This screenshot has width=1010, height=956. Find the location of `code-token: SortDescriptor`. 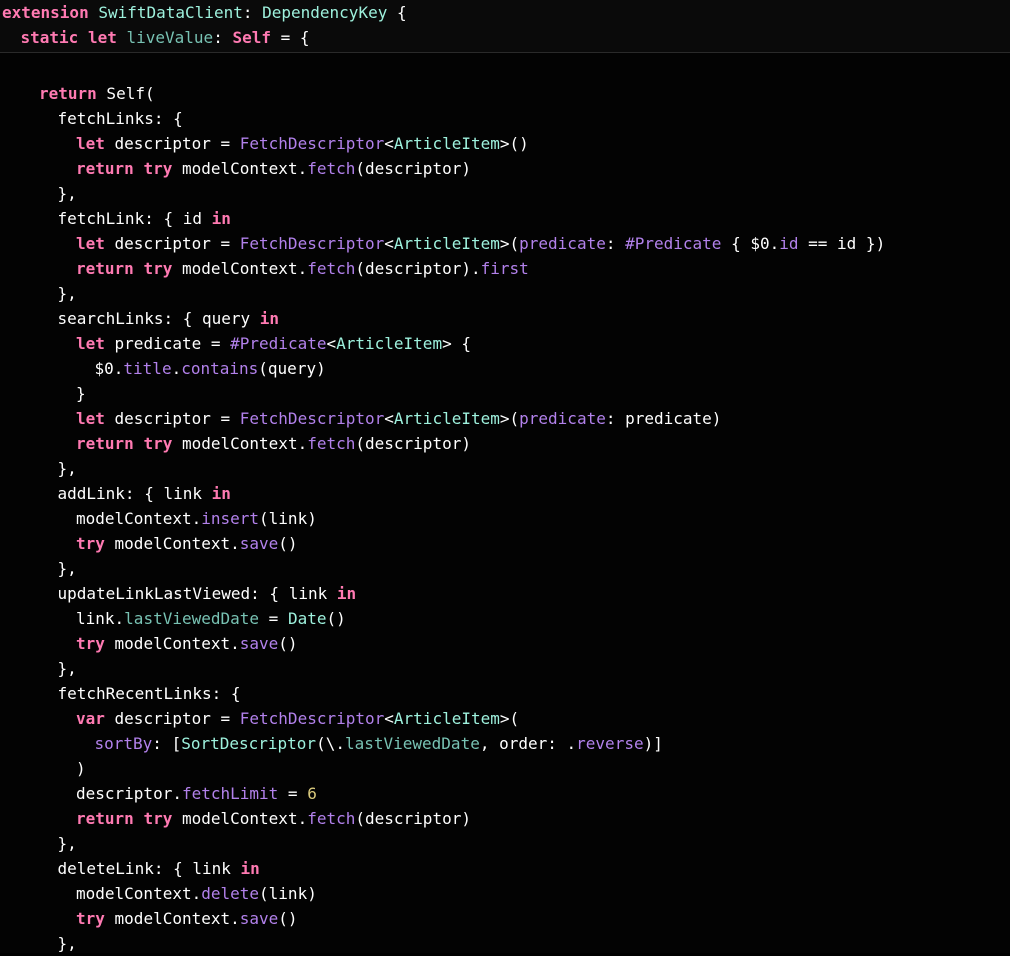

code-token: SortDescriptor is located at coordinates (249, 743).